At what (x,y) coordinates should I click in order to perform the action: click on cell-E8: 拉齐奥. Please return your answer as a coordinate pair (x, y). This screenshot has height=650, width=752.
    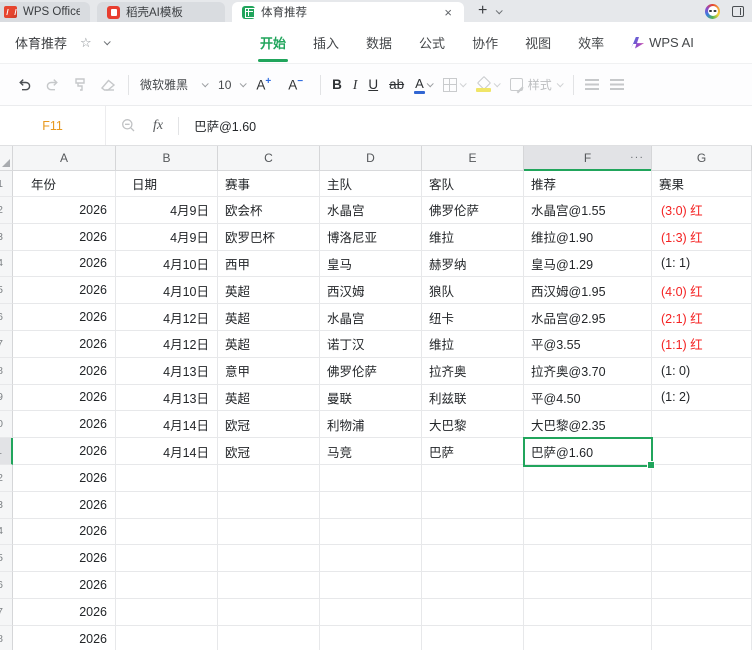
    Looking at the image, I should click on (473, 371).